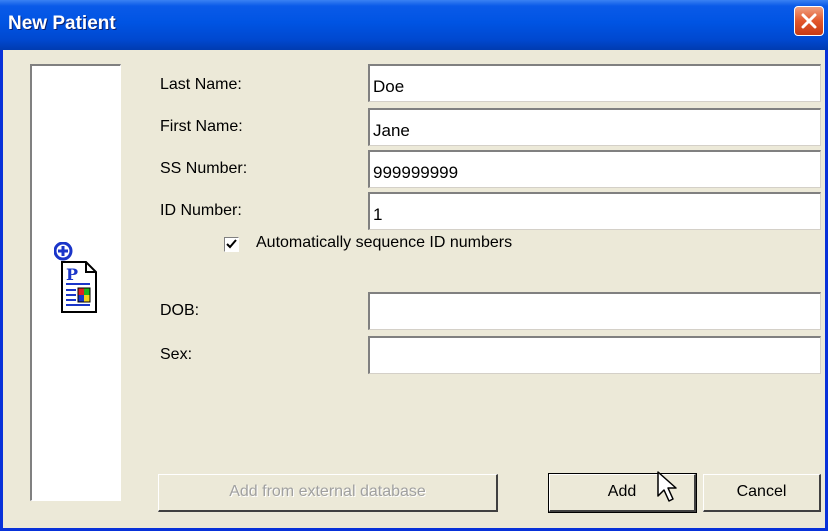 The image size is (828, 531). What do you see at coordinates (62, 23) in the screenshot?
I see `dialog-title: New Patient` at bounding box center [62, 23].